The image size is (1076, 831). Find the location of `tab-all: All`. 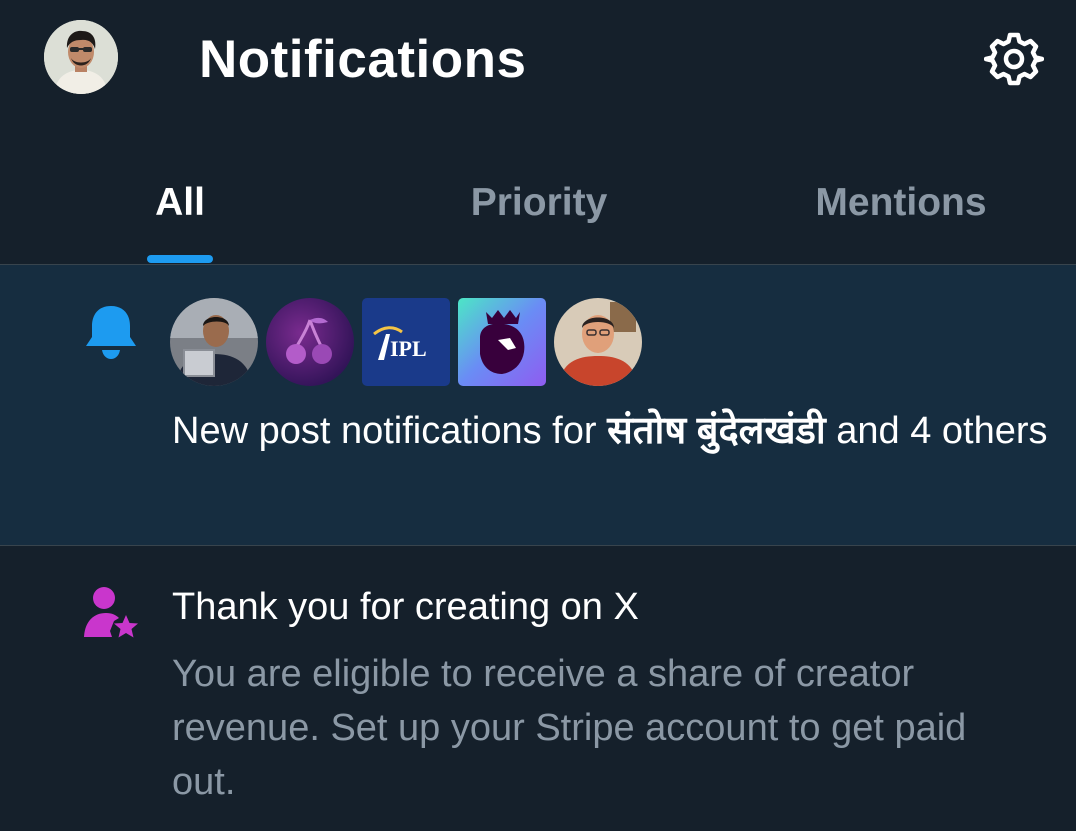

tab-all: All is located at coordinates (180, 203).